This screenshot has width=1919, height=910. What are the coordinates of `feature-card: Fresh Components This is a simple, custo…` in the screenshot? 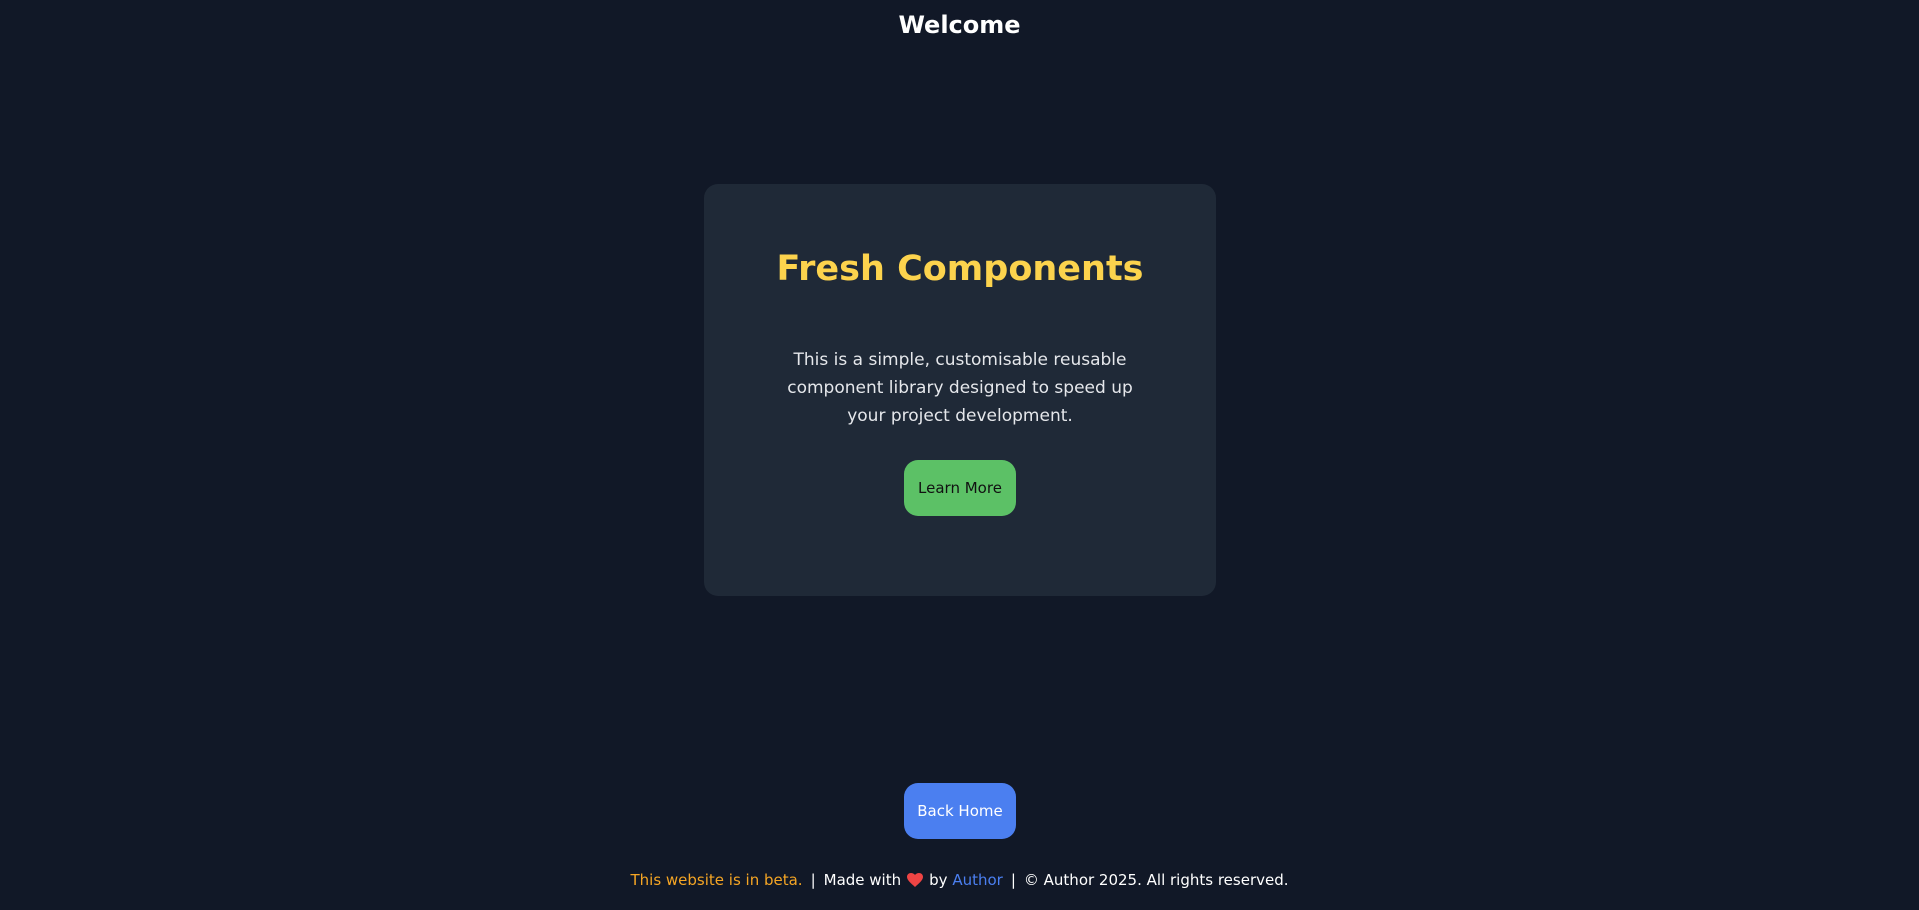 It's located at (960, 390).